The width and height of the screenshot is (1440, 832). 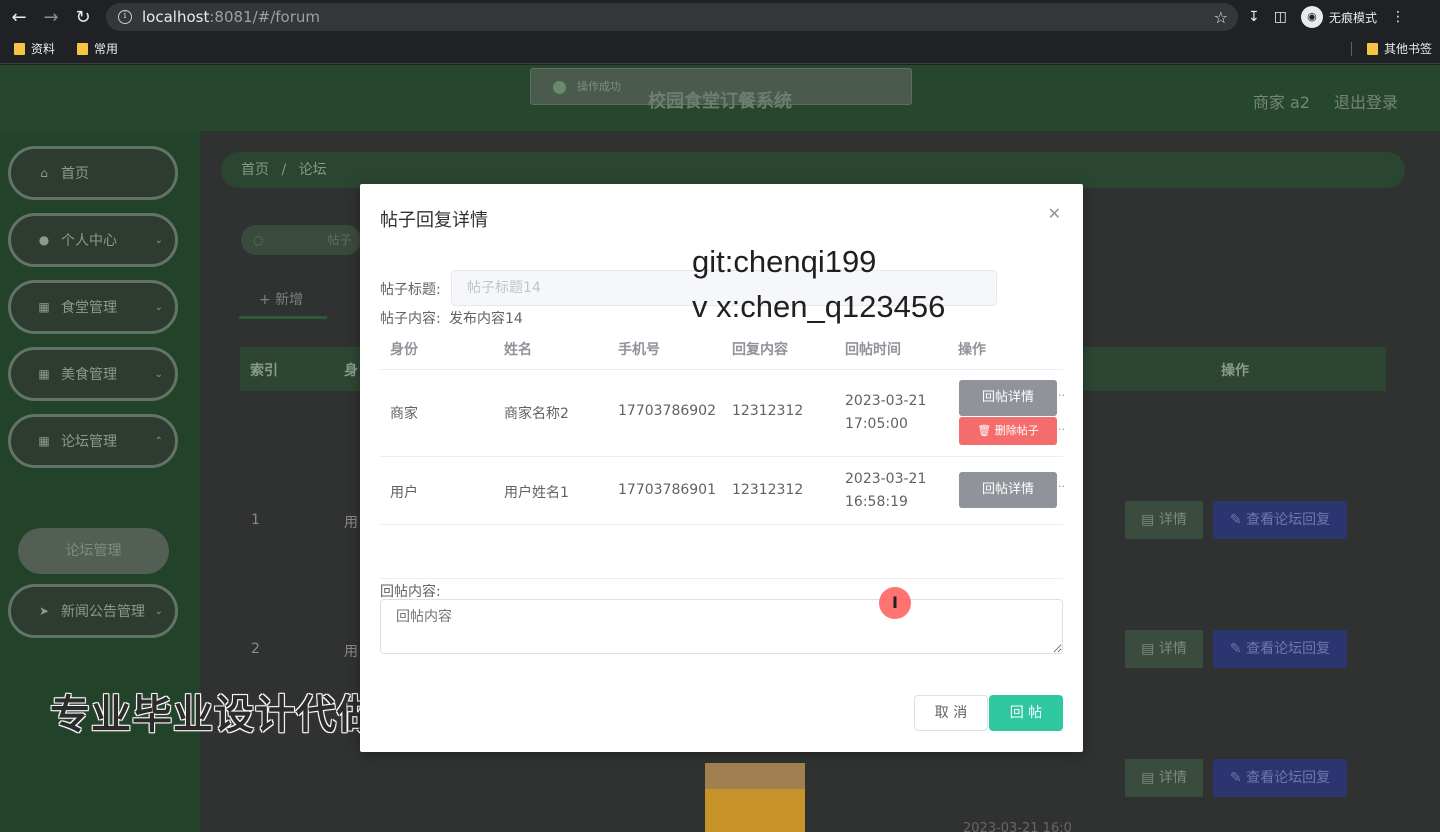 I want to click on trash-icon: 🗑, so click(x=986, y=430).